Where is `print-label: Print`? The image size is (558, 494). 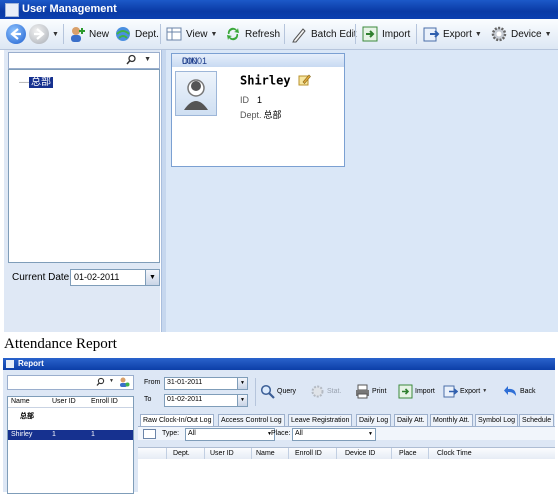 print-label: Print is located at coordinates (379, 391).